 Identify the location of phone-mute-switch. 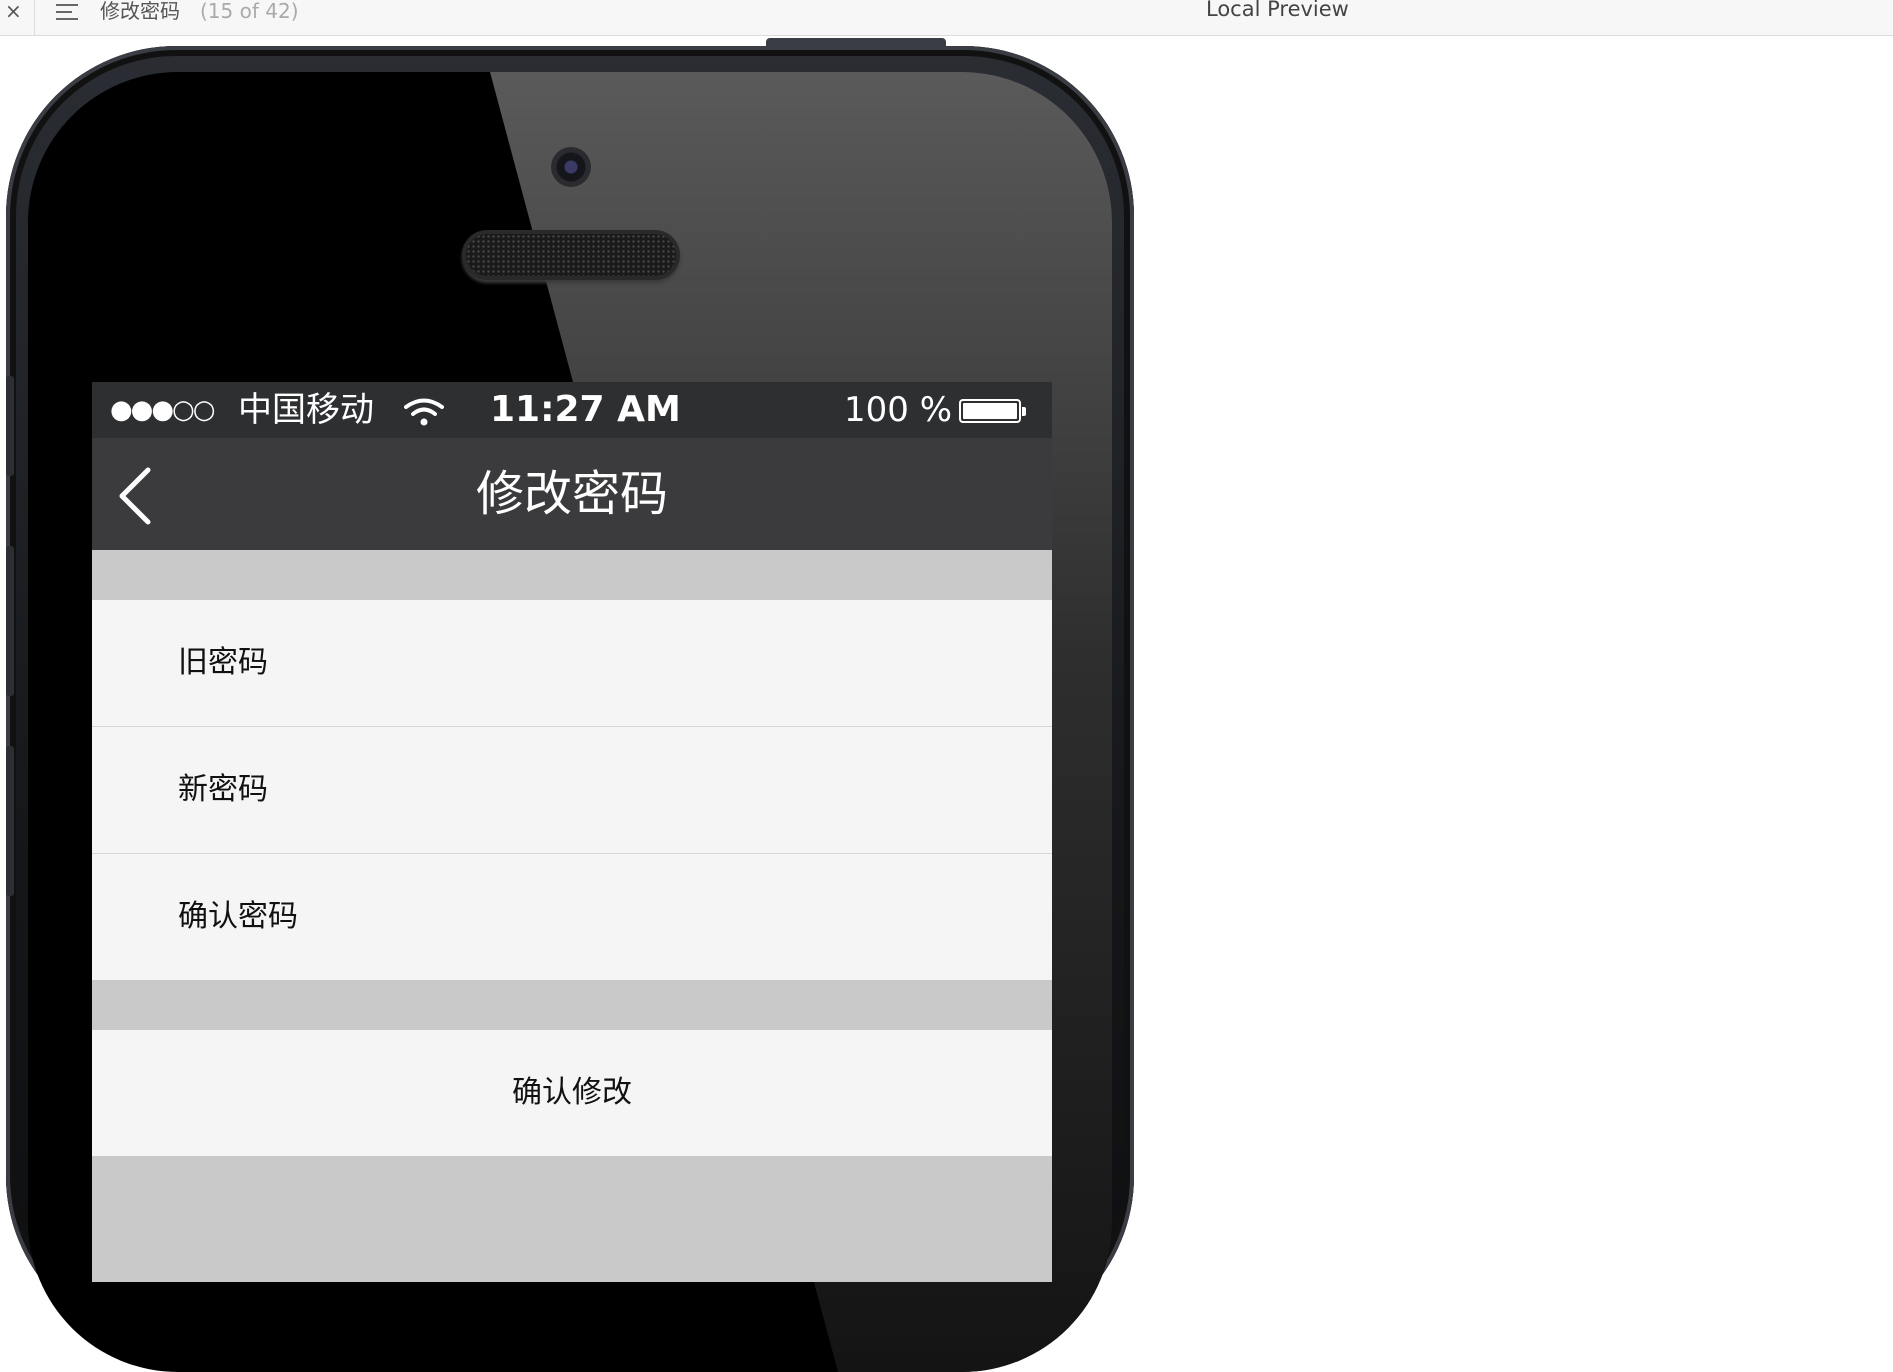
(10, 426).